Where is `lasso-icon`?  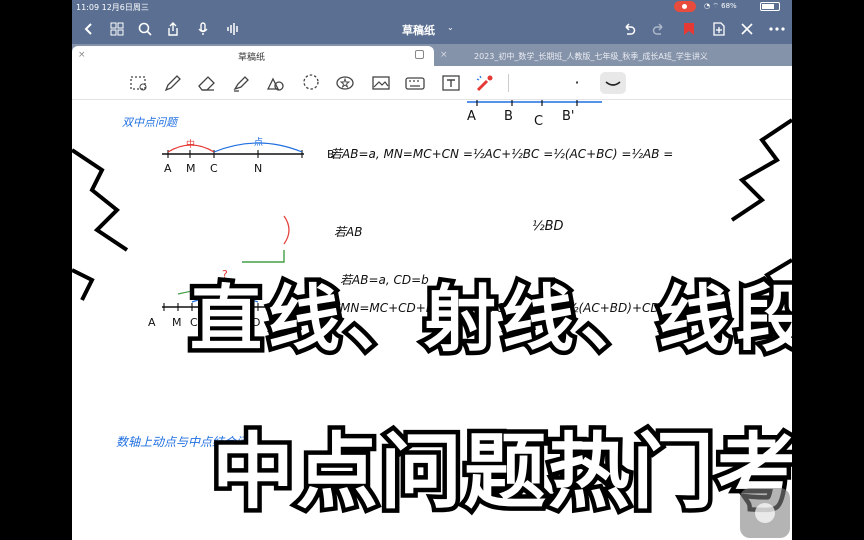
lasso-icon is located at coordinates (311, 83).